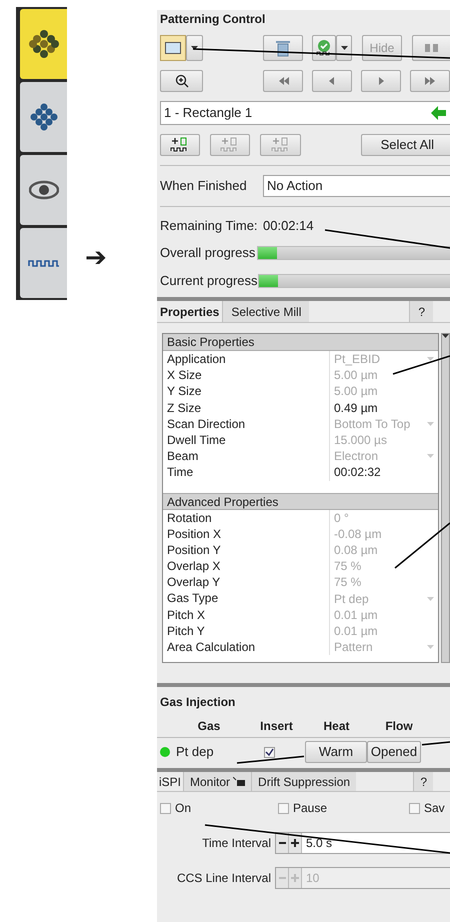  I want to click on pause-button, so click(431, 48).